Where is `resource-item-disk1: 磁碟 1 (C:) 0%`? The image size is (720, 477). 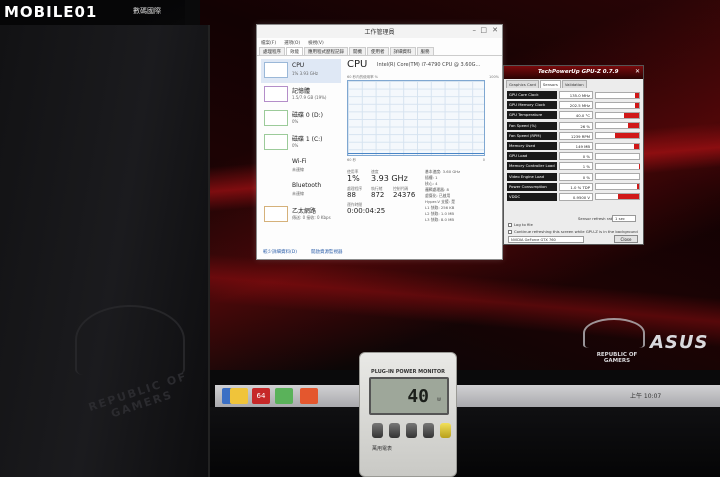
resource-item-disk1: 磁碟 1 (C:) 0% is located at coordinates (301, 143).